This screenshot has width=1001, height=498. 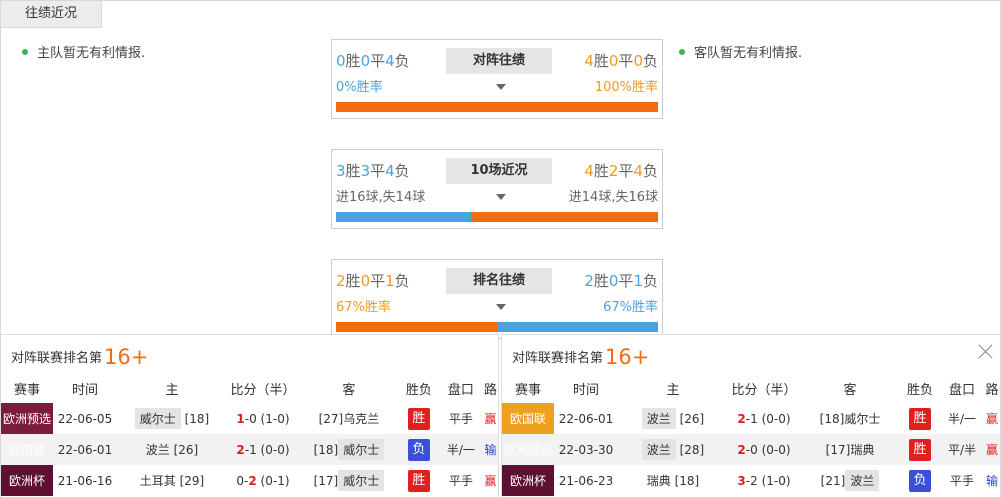 I want to click on table-row: 欧国联 22-06-01 波兰 [26] 2-1 (0-0) [18]威尔士胜半/一赢, so click(x=751, y=418).